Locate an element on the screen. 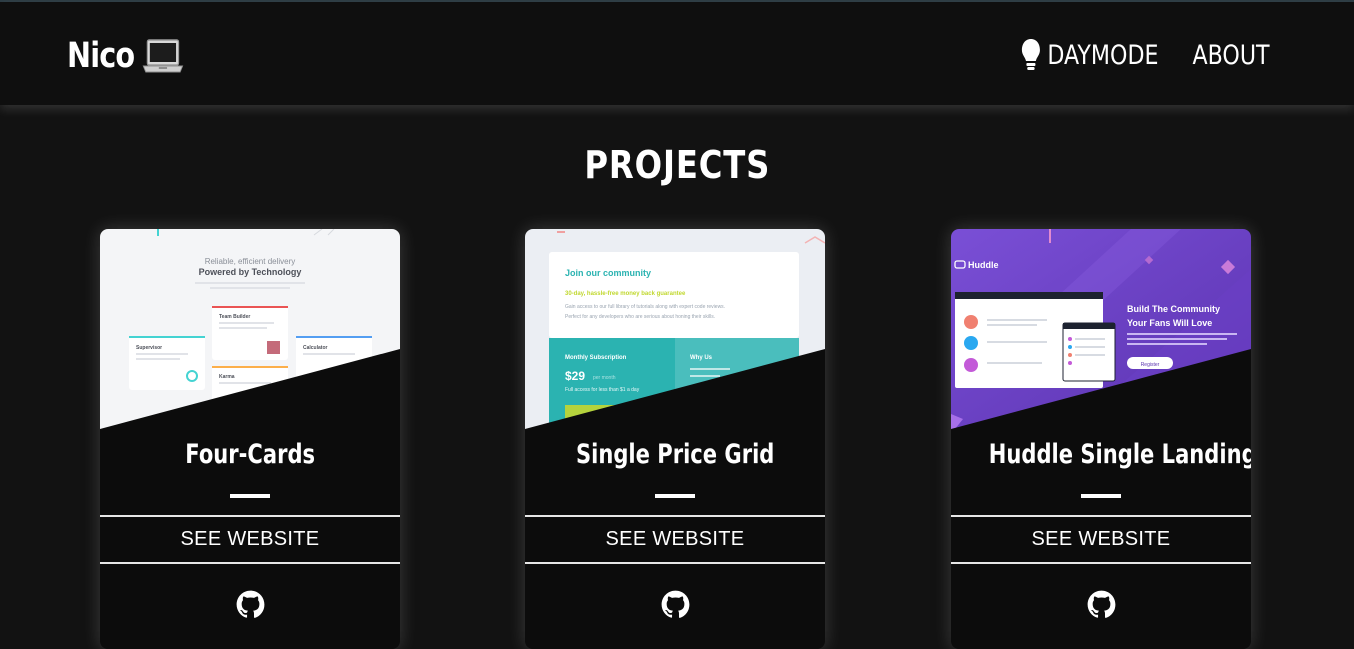  about-label: ABOUT is located at coordinates (1231, 55).